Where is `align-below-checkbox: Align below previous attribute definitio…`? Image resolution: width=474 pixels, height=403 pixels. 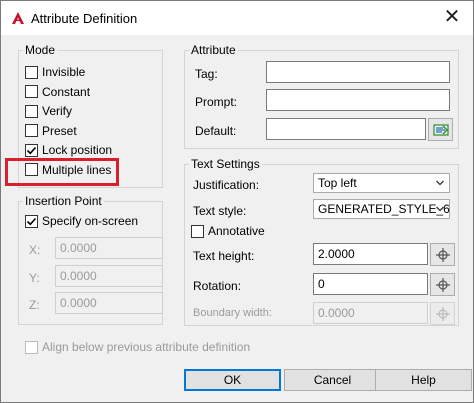
align-below-checkbox: Align below previous attribute definitio… is located at coordinates (137, 347).